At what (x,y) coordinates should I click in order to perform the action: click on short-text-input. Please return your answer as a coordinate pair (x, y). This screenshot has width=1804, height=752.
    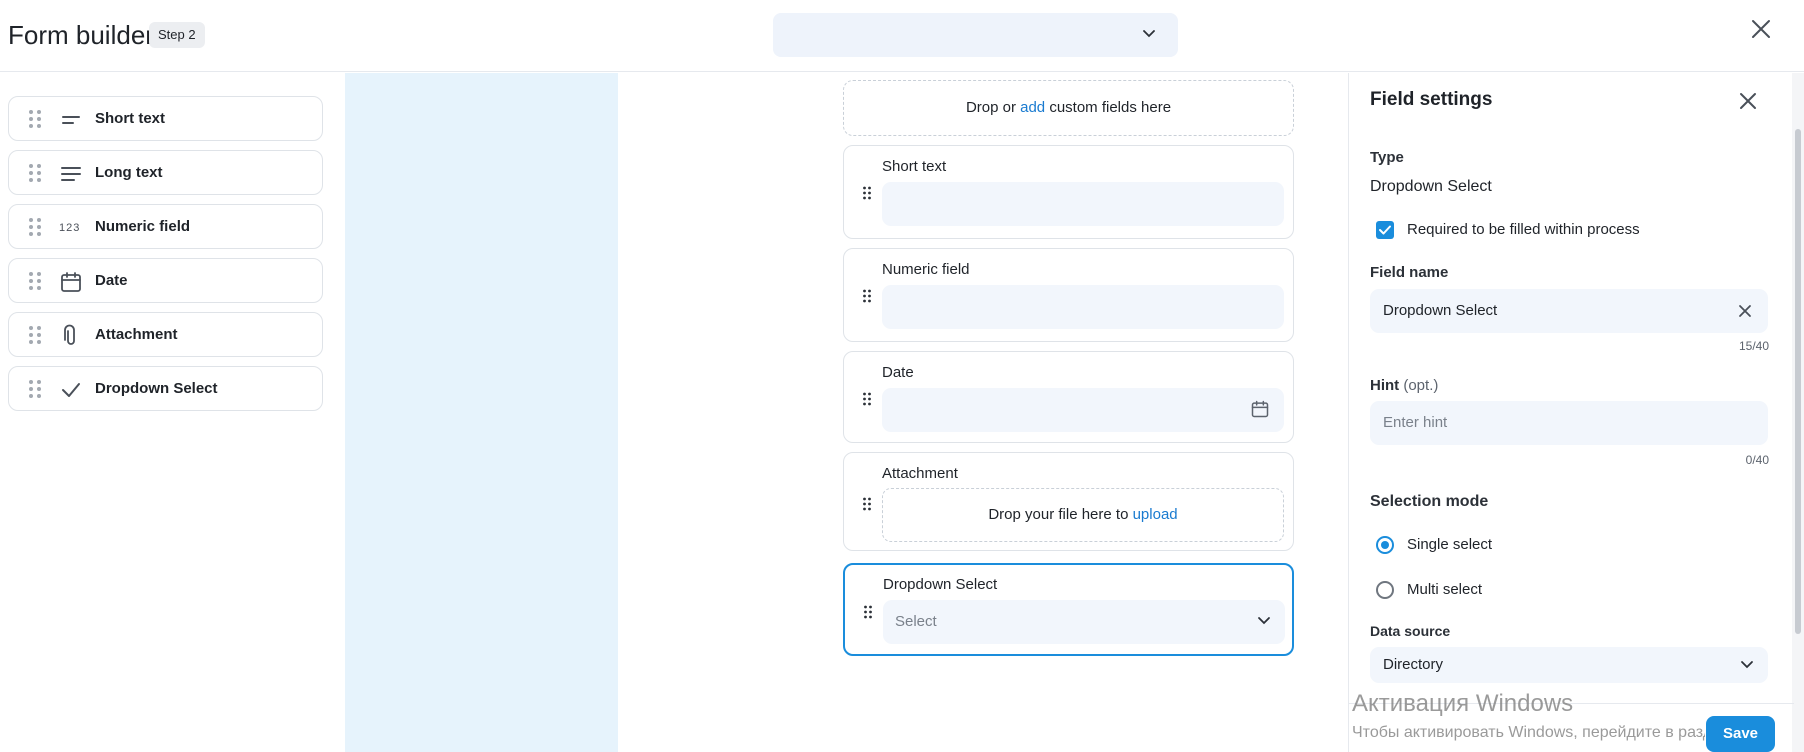
    Looking at the image, I should click on (1083, 204).